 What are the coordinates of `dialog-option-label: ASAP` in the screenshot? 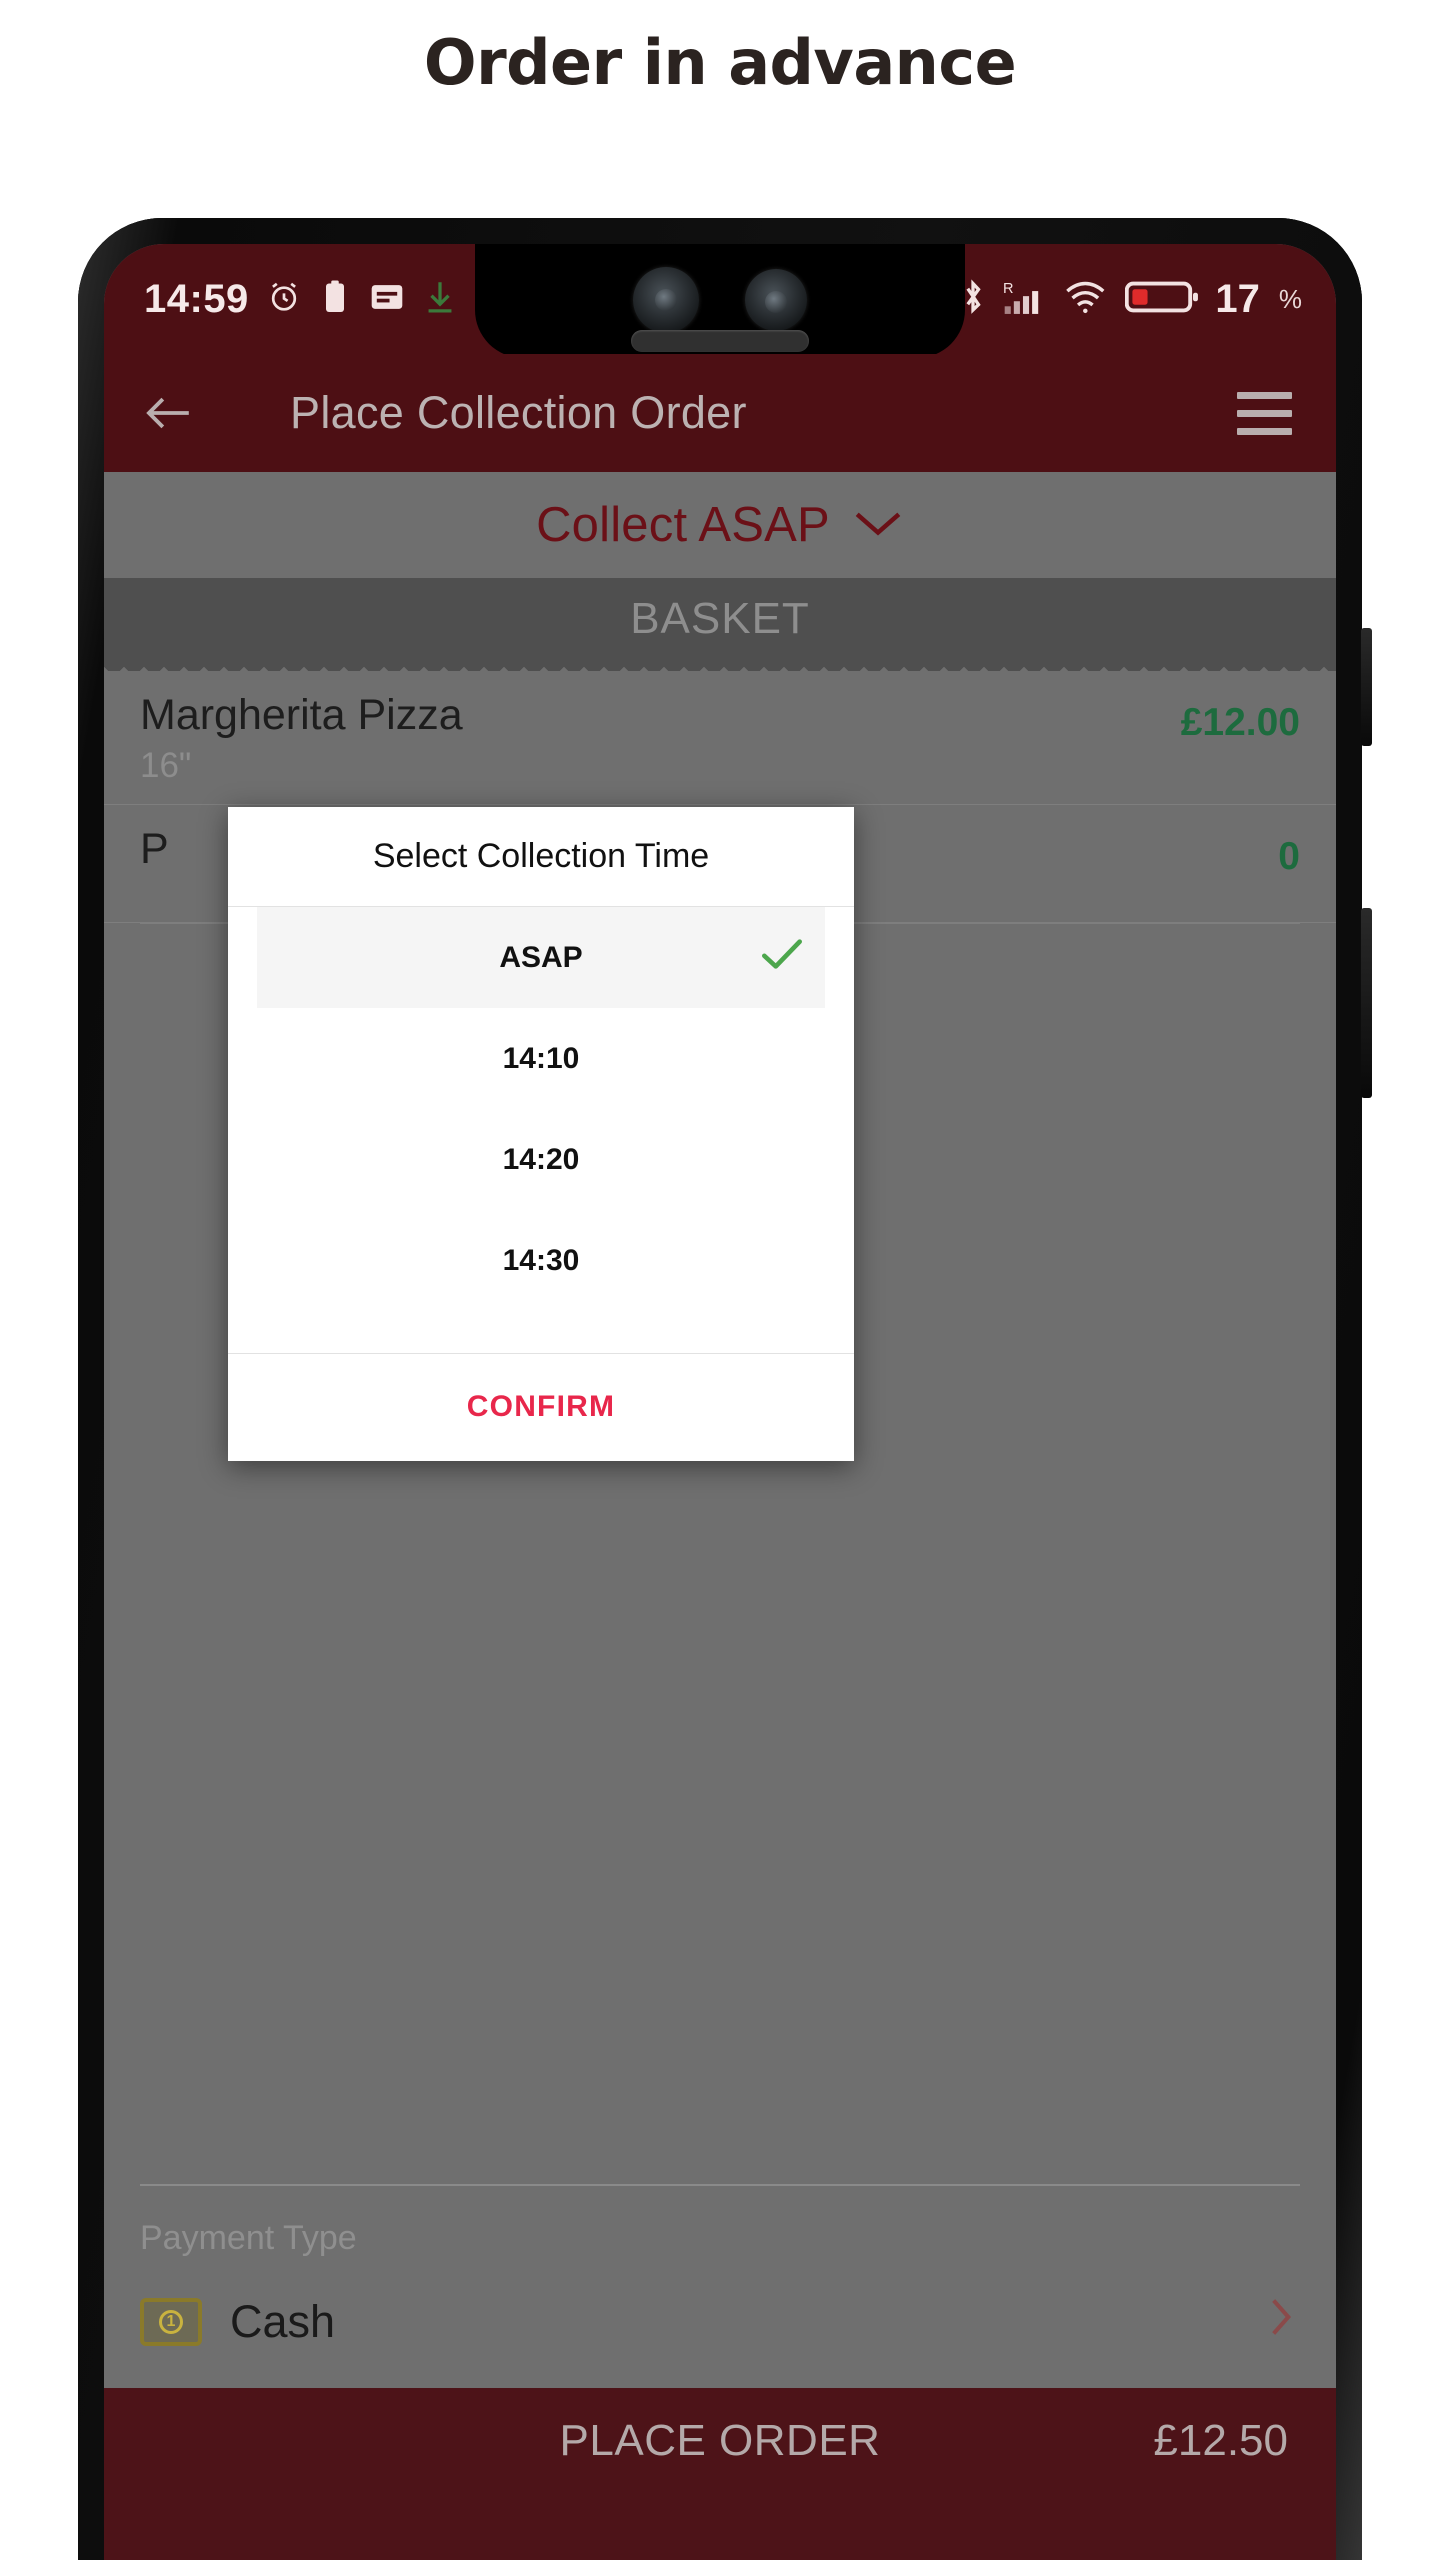 It's located at (541, 957).